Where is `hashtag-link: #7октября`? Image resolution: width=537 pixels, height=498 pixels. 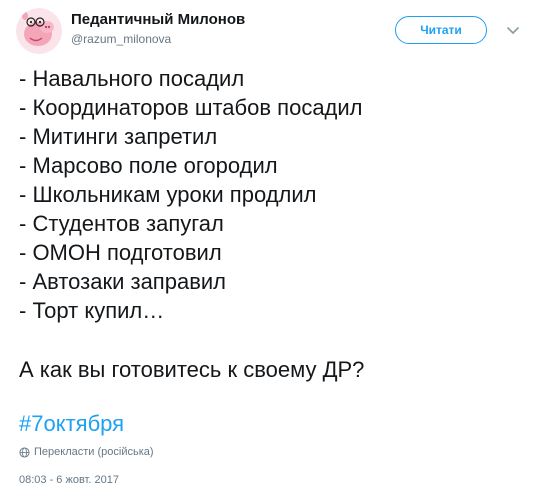 hashtag-link: #7октября is located at coordinates (71, 423).